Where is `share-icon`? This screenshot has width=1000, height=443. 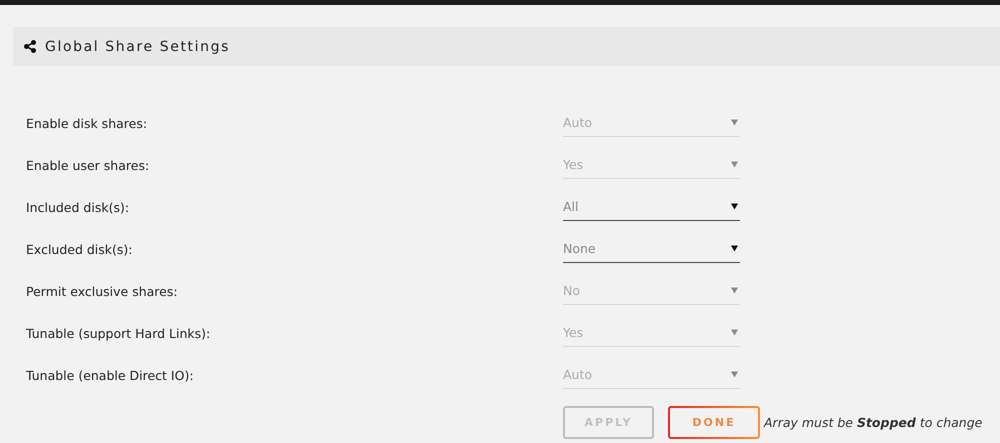 share-icon is located at coordinates (30, 46).